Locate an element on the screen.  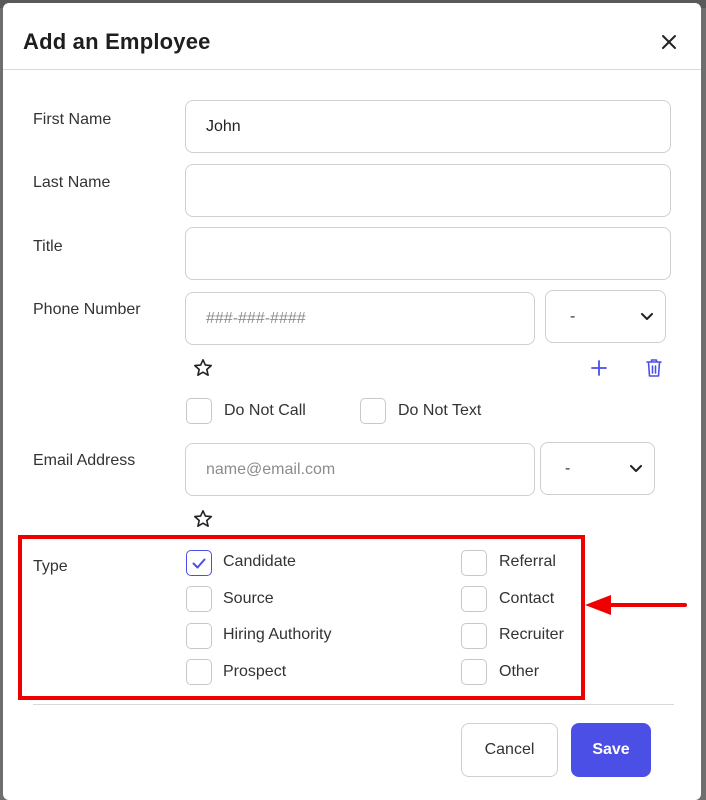
type-prospect-label: Prospect is located at coordinates (255, 671).